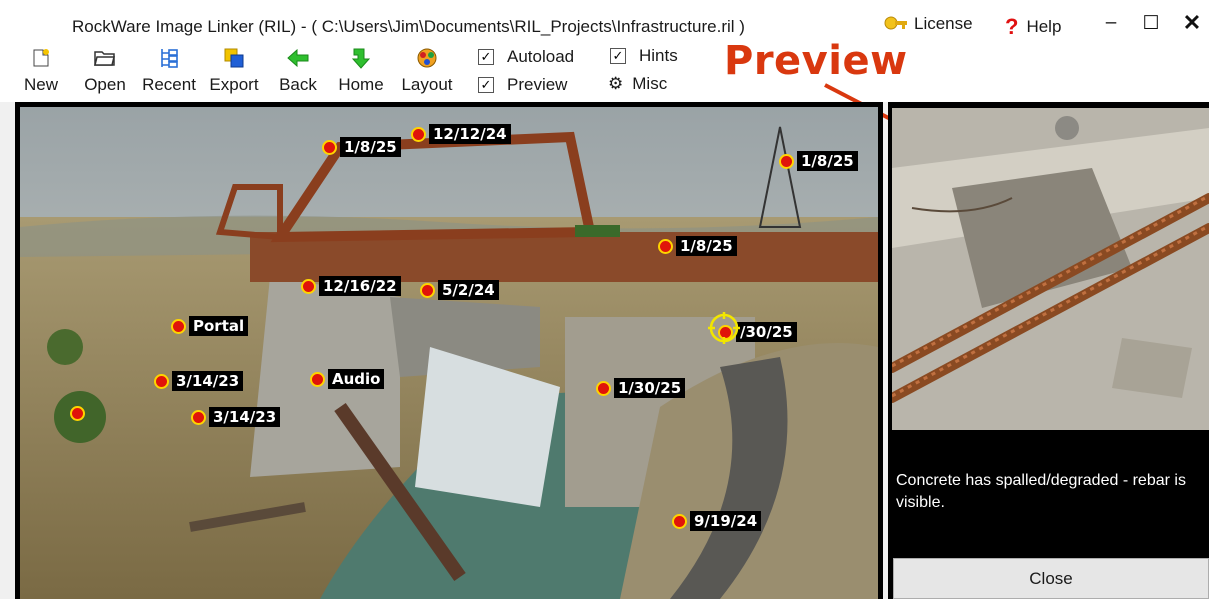  What do you see at coordinates (234, 58) in the screenshot?
I see `export-icon` at bounding box center [234, 58].